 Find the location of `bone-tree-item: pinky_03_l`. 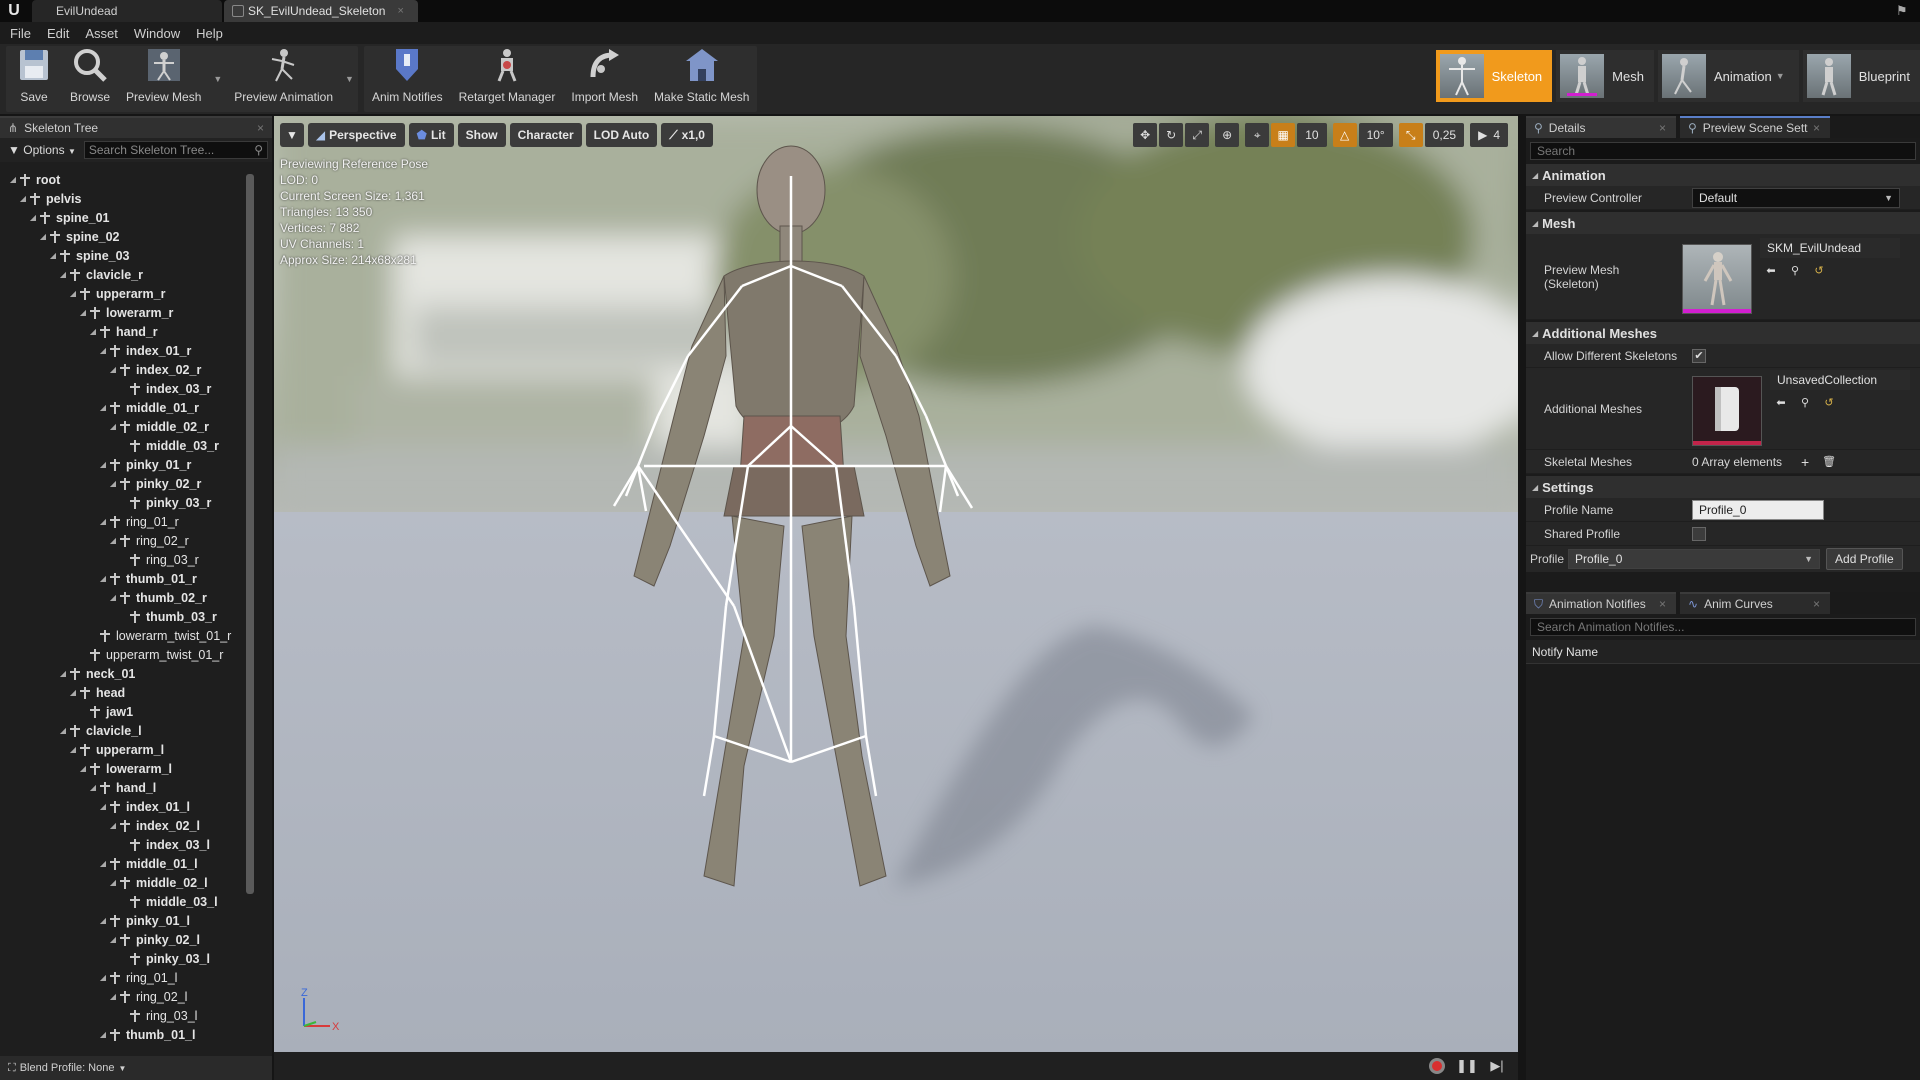

bone-tree-item: pinky_03_l is located at coordinates (125, 958).